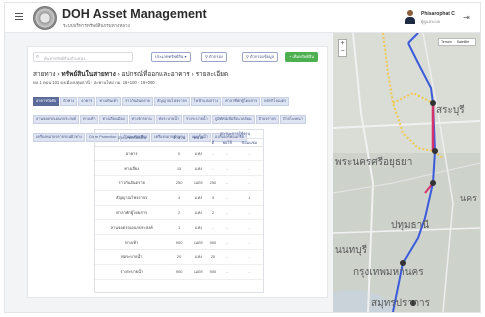 The image size is (485, 317). What do you see at coordinates (401, 303) in the screenshot?
I see `map-label-samutprakan: สมุทรปราการ` at bounding box center [401, 303].